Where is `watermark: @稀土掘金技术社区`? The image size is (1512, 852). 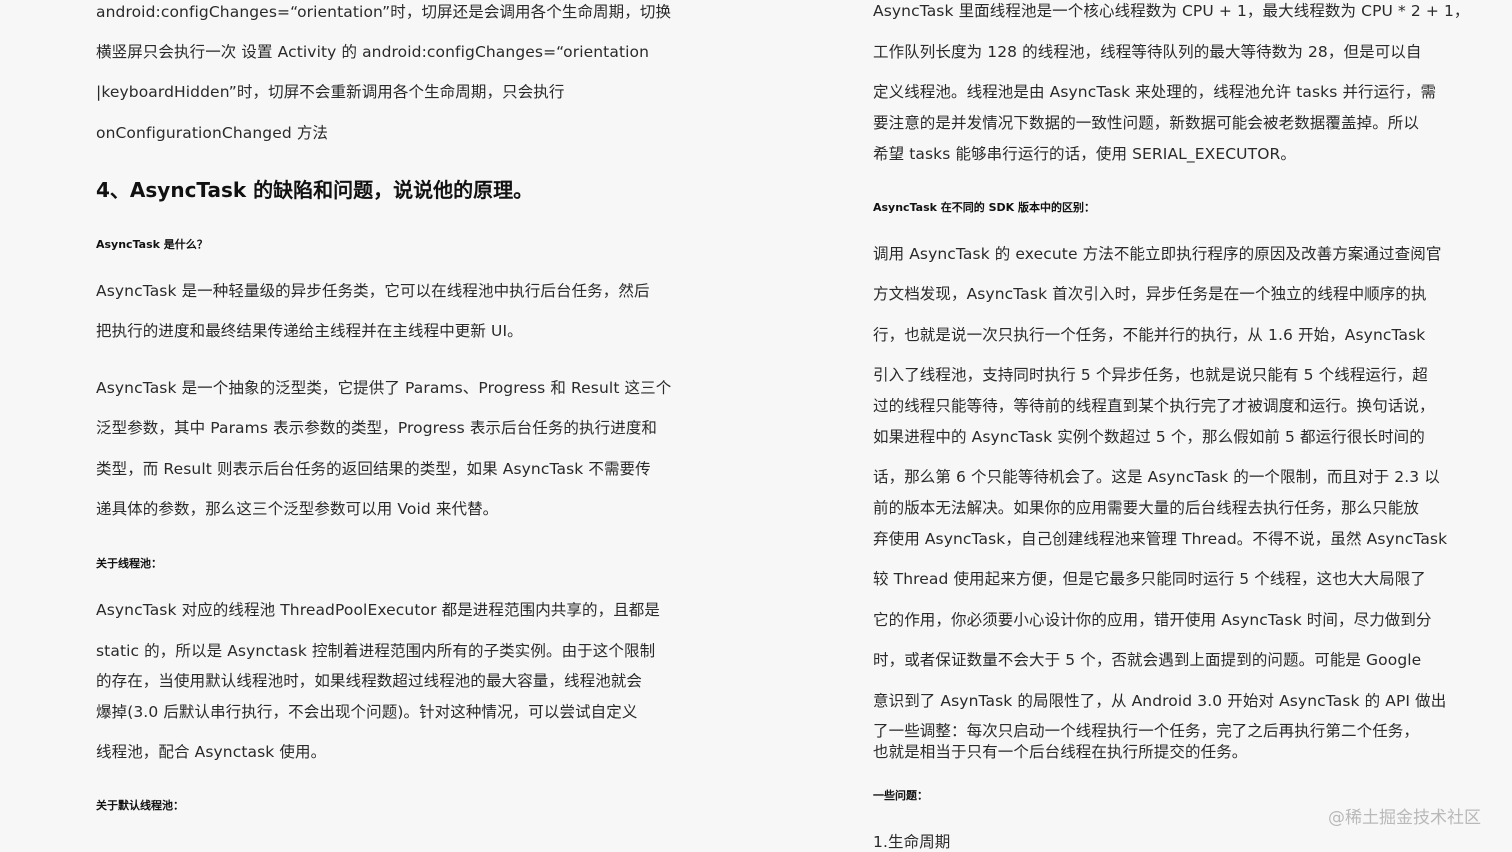
watermark: @稀土掘金技术社区 is located at coordinates (1404, 818).